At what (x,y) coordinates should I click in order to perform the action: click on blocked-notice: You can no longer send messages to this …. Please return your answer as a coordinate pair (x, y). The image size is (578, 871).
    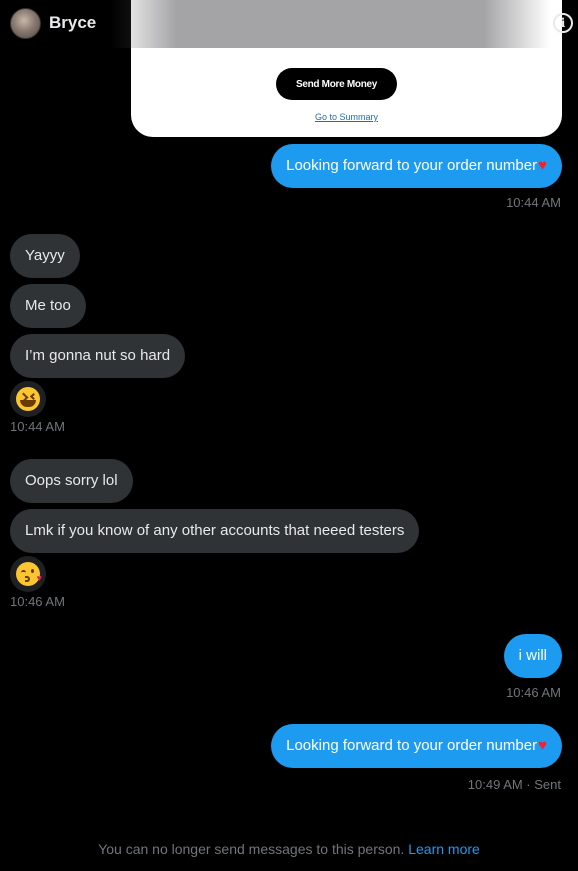
    Looking at the image, I should click on (289, 849).